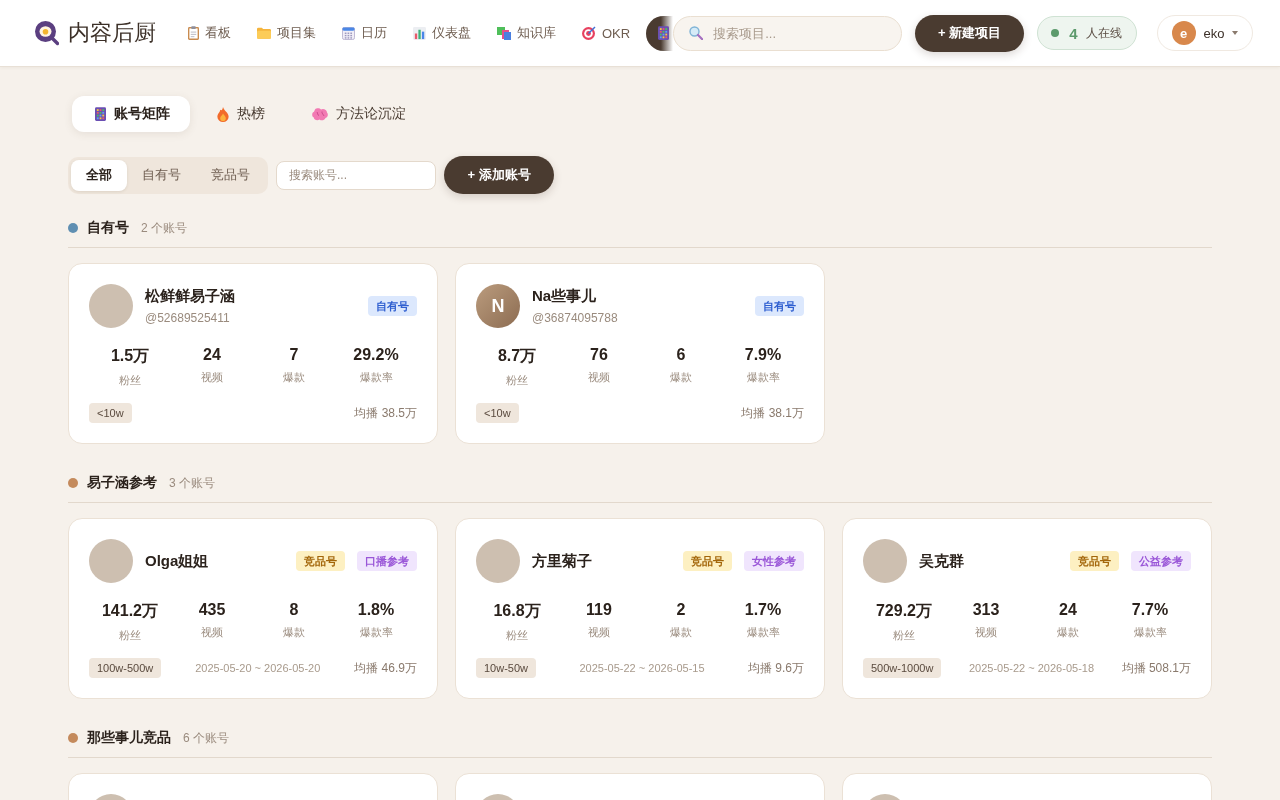 The image size is (1280, 800). I want to click on account-name: Na些事儿, so click(565, 296).